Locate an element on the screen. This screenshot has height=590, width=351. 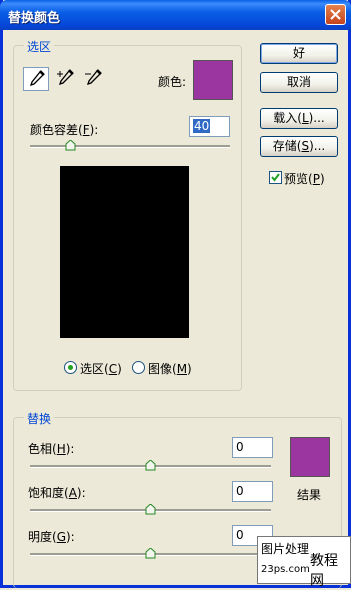
eyedropper-tool-button is located at coordinates (36, 79).